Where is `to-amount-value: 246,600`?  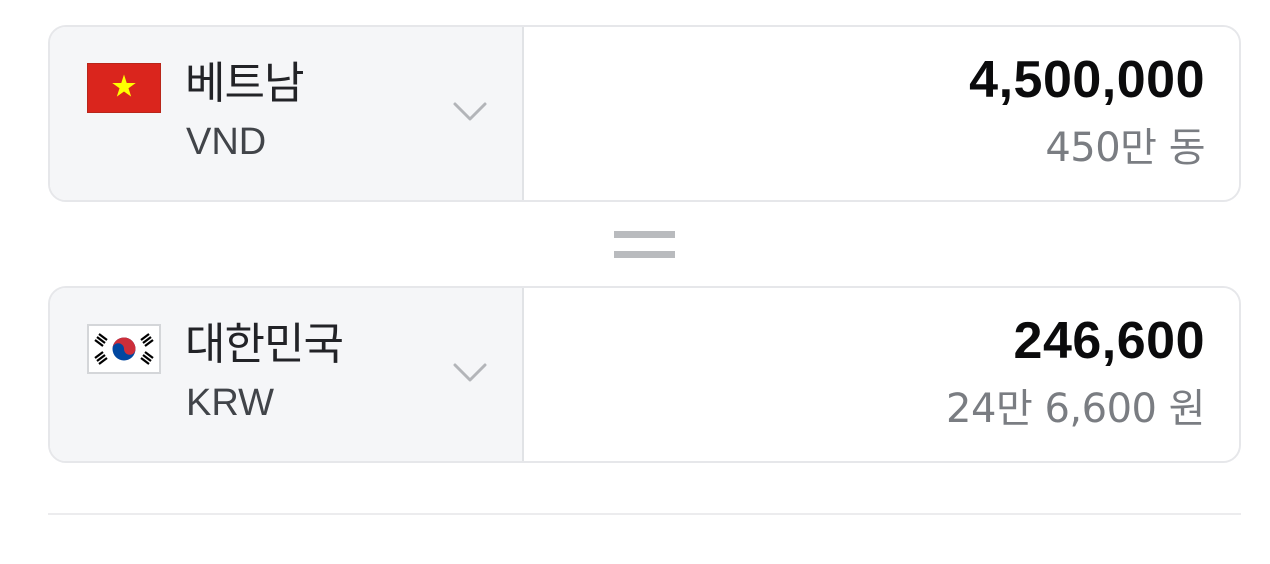 to-amount-value: 246,600 is located at coordinates (1109, 341).